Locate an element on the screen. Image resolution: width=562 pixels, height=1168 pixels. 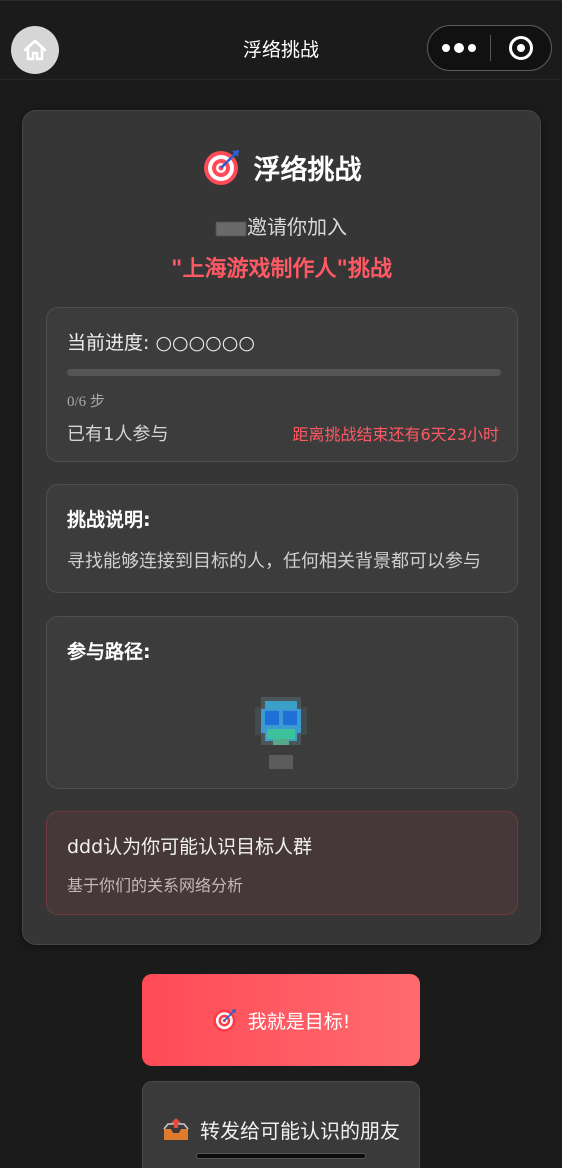
countdown-text: 距离挑战结束还有6天23小时 is located at coordinates (395, 434).